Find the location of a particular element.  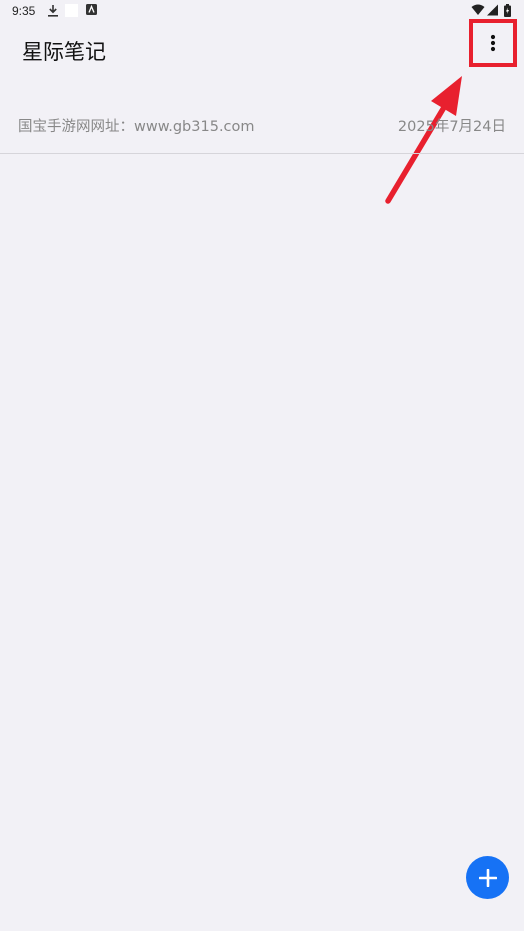

battery-icon is located at coordinates (507, 10).